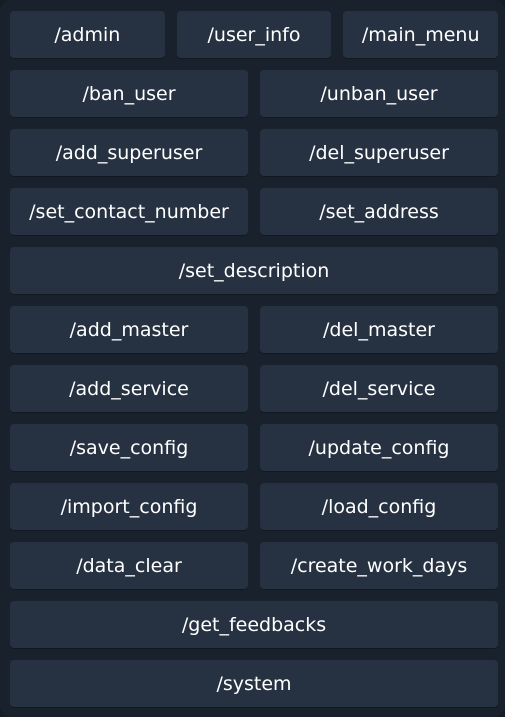 The height and width of the screenshot is (717, 505). I want to click on system-button: /system, so click(254, 683).